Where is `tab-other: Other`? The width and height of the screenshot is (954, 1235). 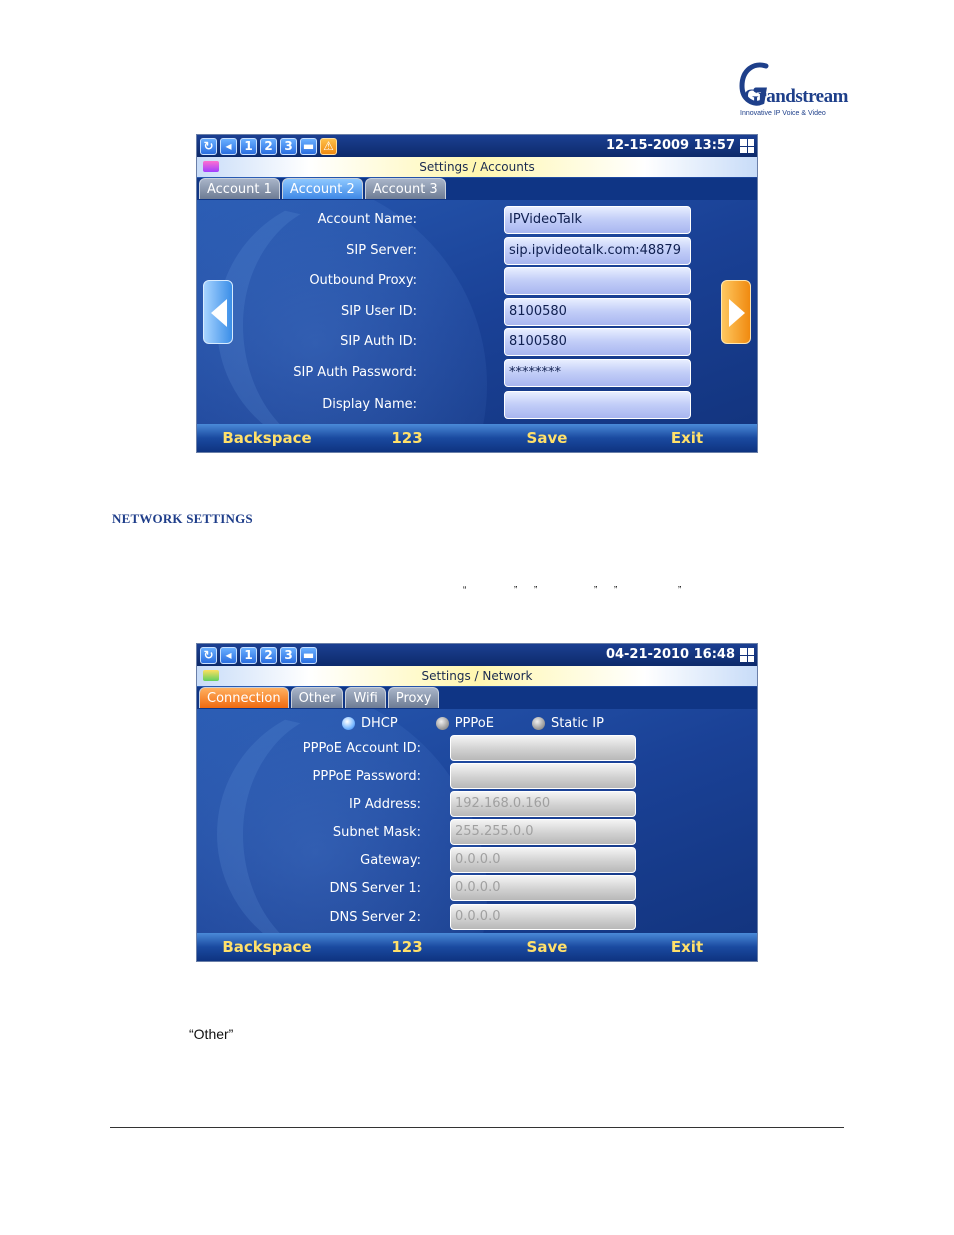 tab-other: Other is located at coordinates (317, 697).